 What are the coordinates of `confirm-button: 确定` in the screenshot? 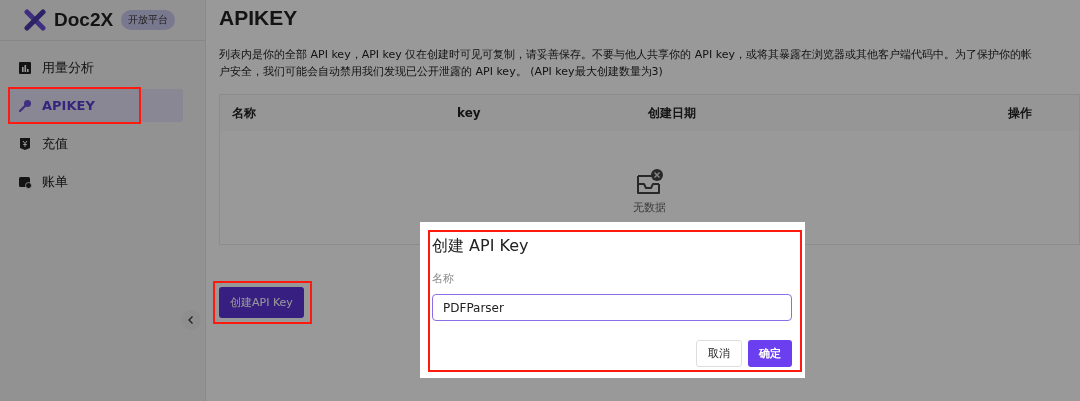 It's located at (770, 353).